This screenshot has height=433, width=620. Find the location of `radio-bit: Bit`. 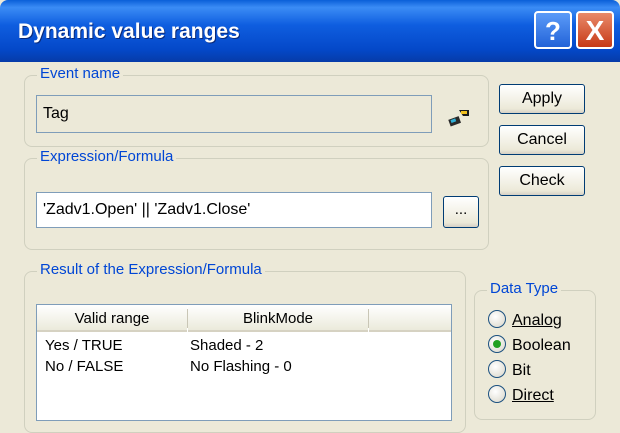

radio-bit: Bit is located at coordinates (509, 370).